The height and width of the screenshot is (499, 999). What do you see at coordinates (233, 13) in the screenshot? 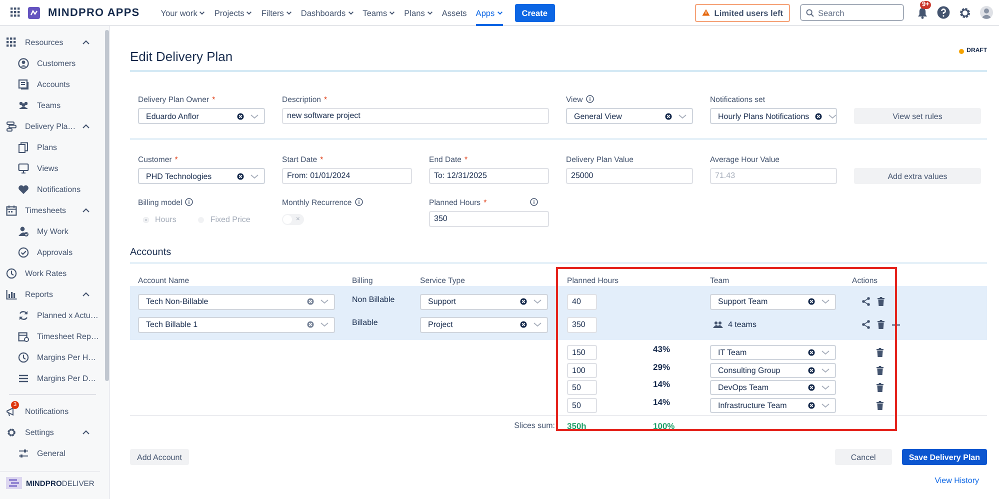
I see `menu-tab: Projects` at bounding box center [233, 13].